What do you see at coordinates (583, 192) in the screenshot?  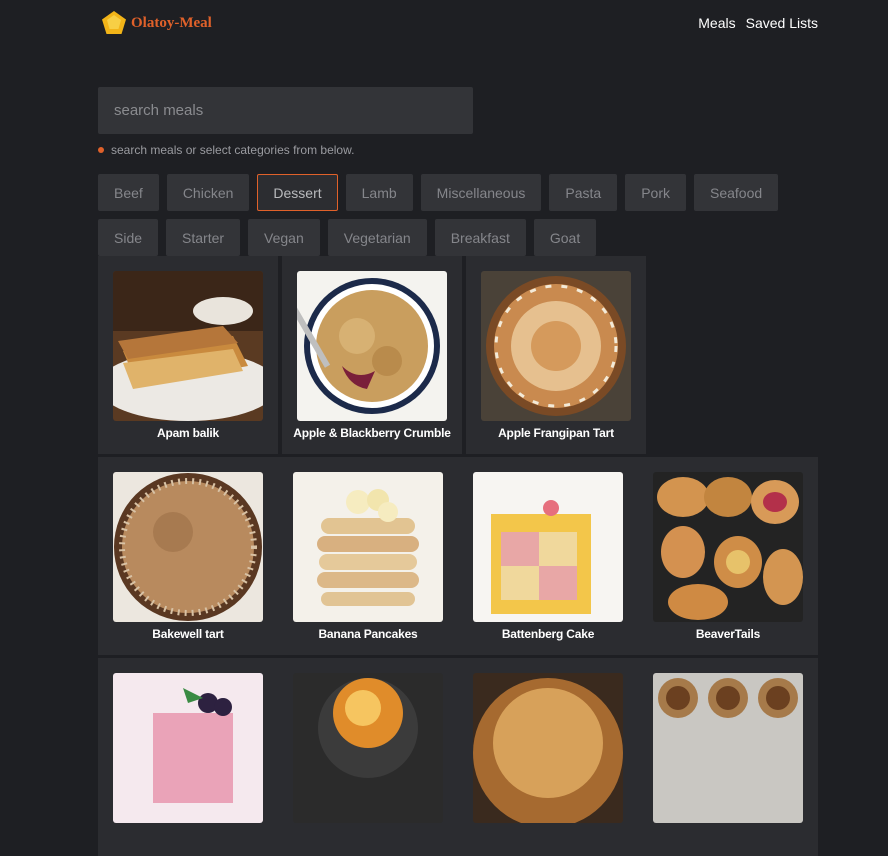 I see `category-pasta: Pasta` at bounding box center [583, 192].